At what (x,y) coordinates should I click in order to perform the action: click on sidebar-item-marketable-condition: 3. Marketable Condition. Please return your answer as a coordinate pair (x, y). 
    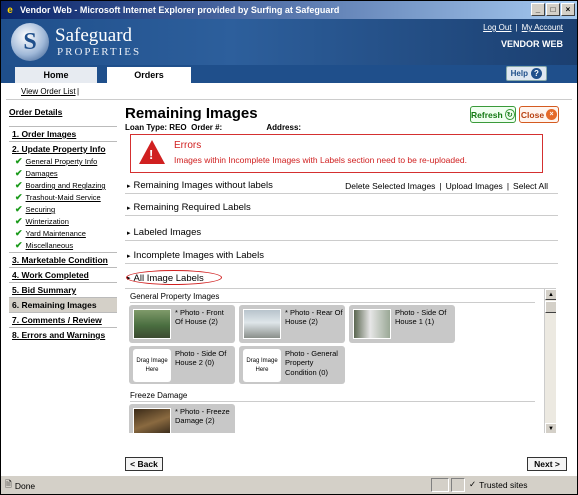
    Looking at the image, I should click on (63, 259).